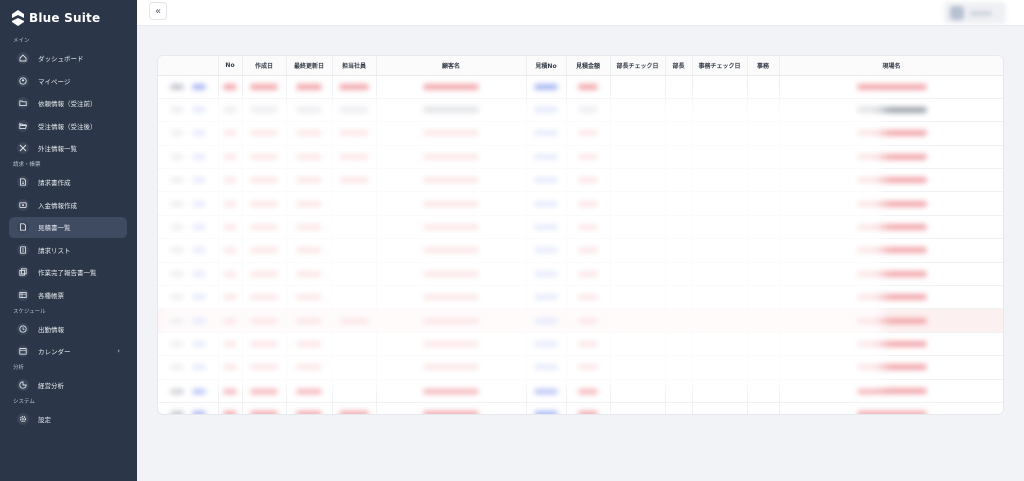  What do you see at coordinates (588, 66) in the screenshot?
I see `column-header: 見積金額` at bounding box center [588, 66].